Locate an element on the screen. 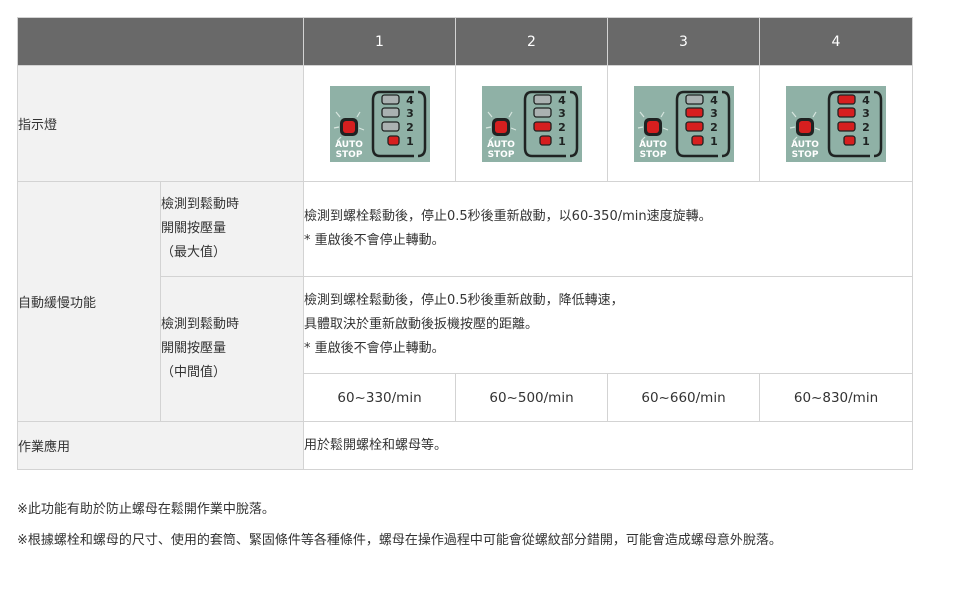 The width and height of the screenshot is (962, 595). indicator-cell-2: AUTO STOP 4 3 2 1 is located at coordinates (531, 123).